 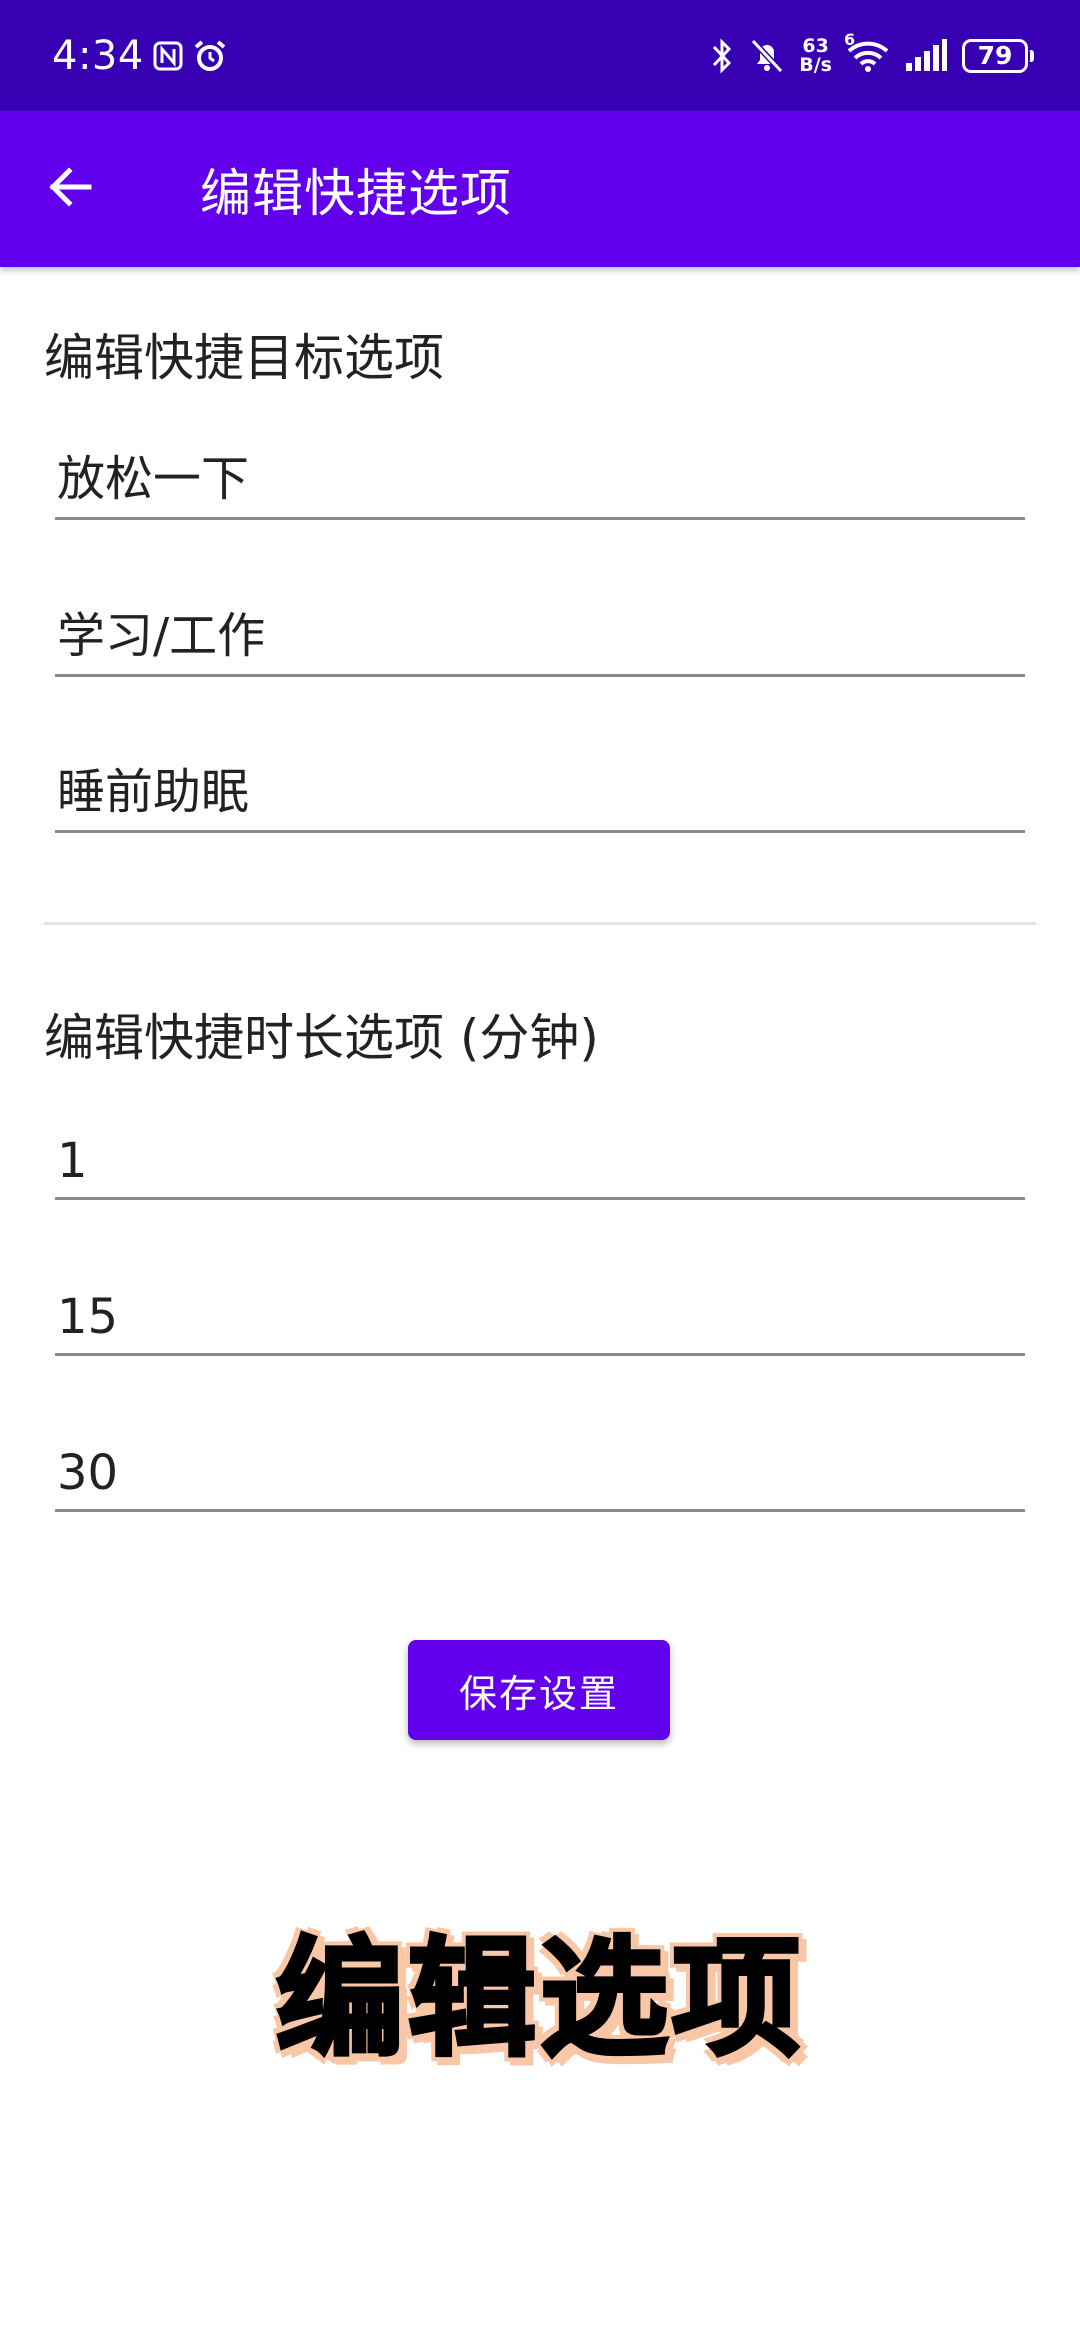 I want to click on status-time: 4:34, so click(x=98, y=55).